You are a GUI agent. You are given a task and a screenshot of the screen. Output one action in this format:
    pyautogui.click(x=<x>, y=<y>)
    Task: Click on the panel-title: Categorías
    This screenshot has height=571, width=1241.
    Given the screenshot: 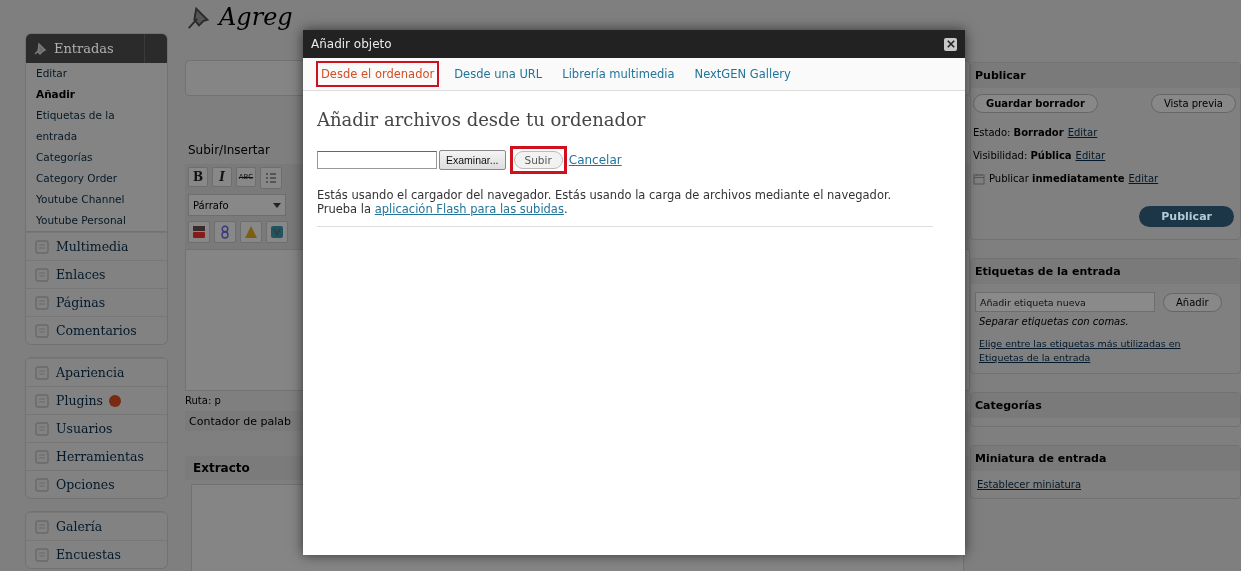 What is the action you would take?
    pyautogui.click(x=1105, y=405)
    